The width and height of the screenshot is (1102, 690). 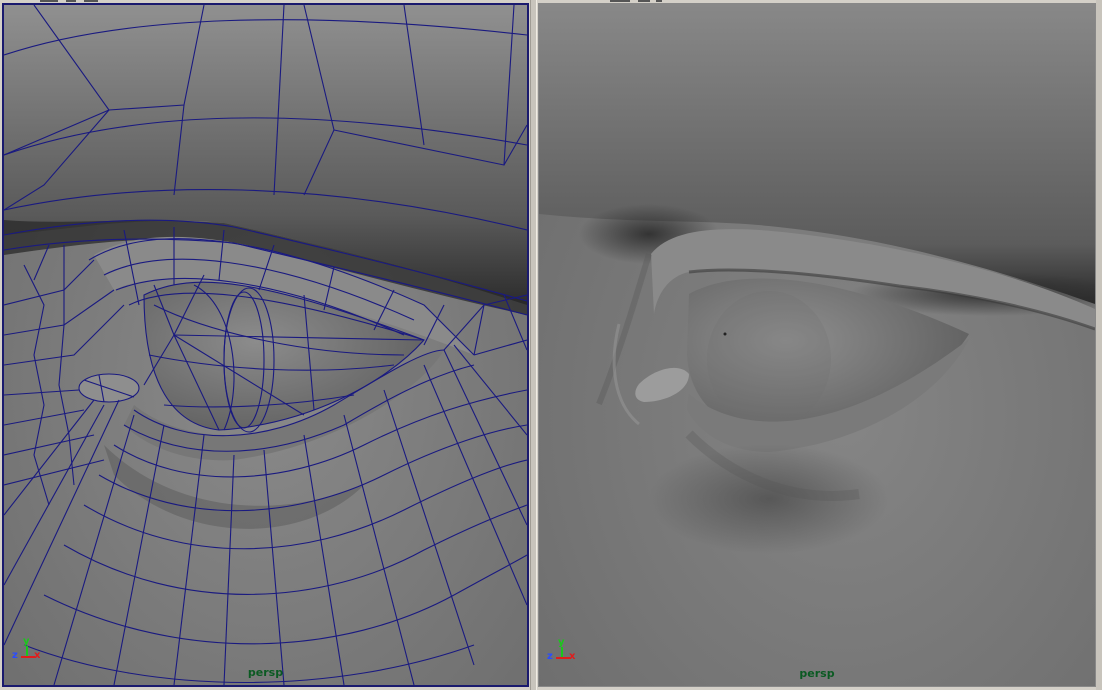 What do you see at coordinates (533, 345) in the screenshot?
I see `viewport-divider` at bounding box center [533, 345].